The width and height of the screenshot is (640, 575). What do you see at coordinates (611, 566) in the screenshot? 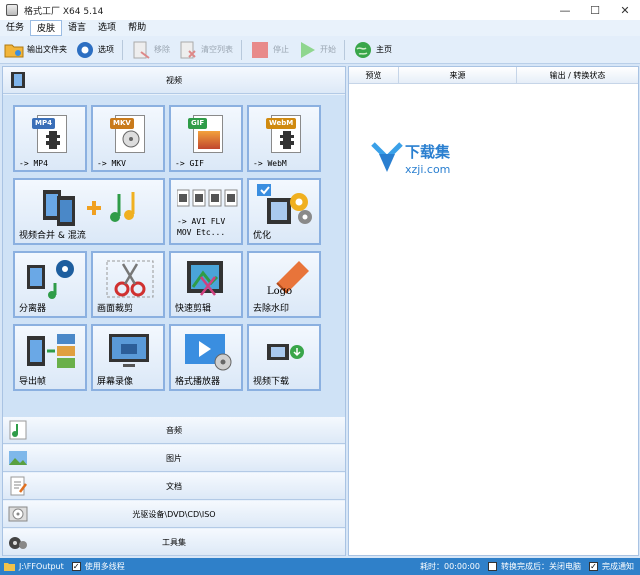
I see `notify-checkbox: ✓ 完成通知` at bounding box center [611, 566].